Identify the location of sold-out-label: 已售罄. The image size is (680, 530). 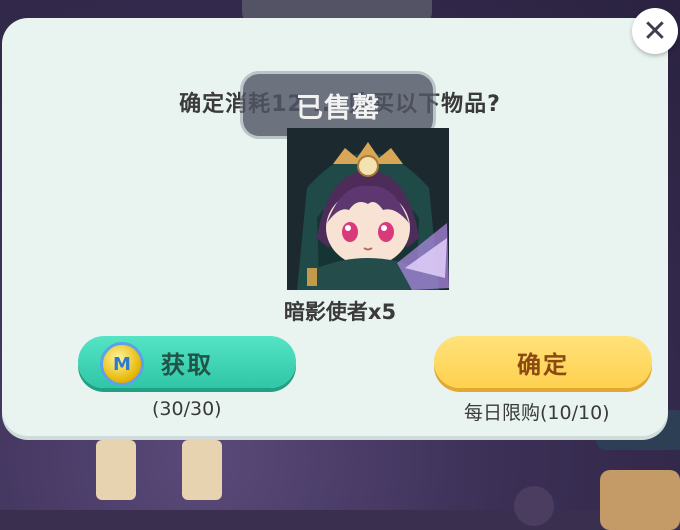
(338, 108).